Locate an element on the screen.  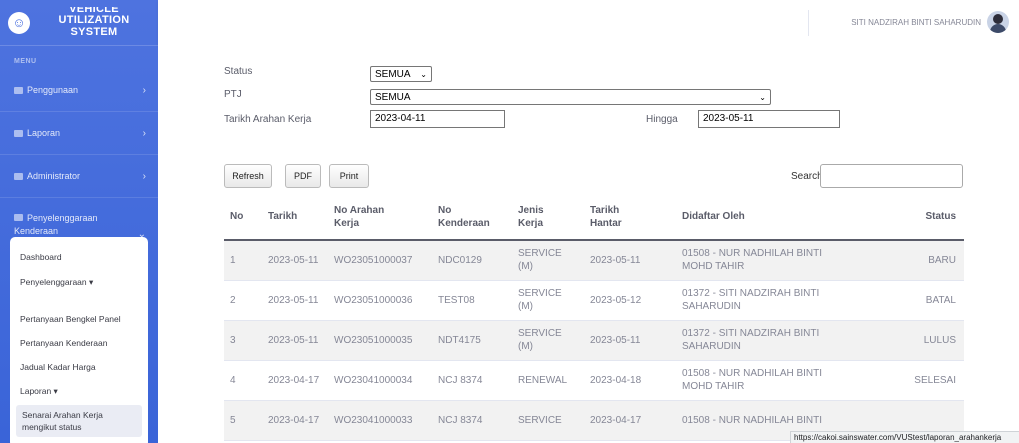
submenu-senarai-arahan-kerja: Senarai Arahan Kerja mengikut status is located at coordinates (79, 421).